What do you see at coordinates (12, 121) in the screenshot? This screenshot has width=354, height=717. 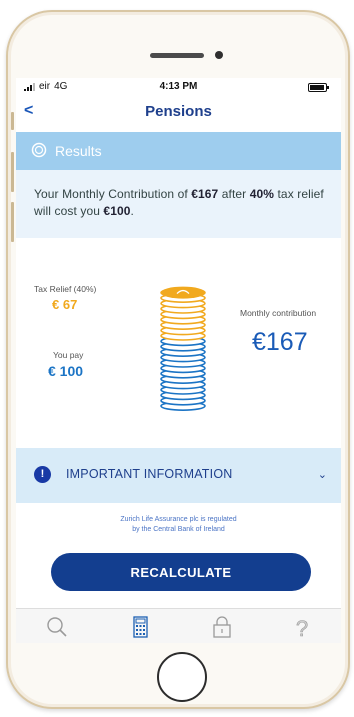 I see `mute-switch` at bounding box center [12, 121].